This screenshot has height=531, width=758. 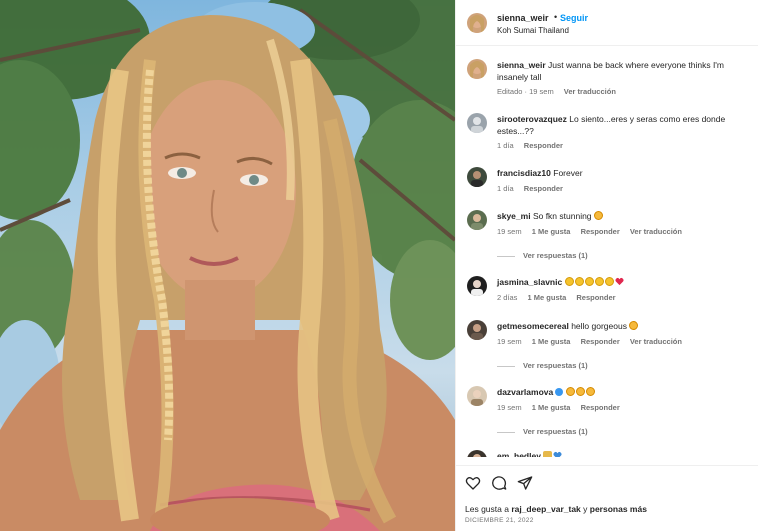 What do you see at coordinates (218, 190) in the screenshot?
I see `face-shape` at bounding box center [218, 190].